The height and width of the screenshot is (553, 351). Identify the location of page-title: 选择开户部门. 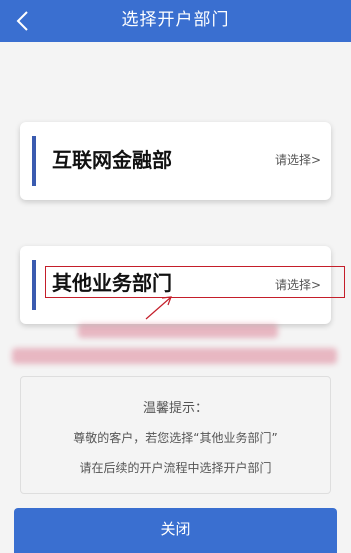
(175, 20).